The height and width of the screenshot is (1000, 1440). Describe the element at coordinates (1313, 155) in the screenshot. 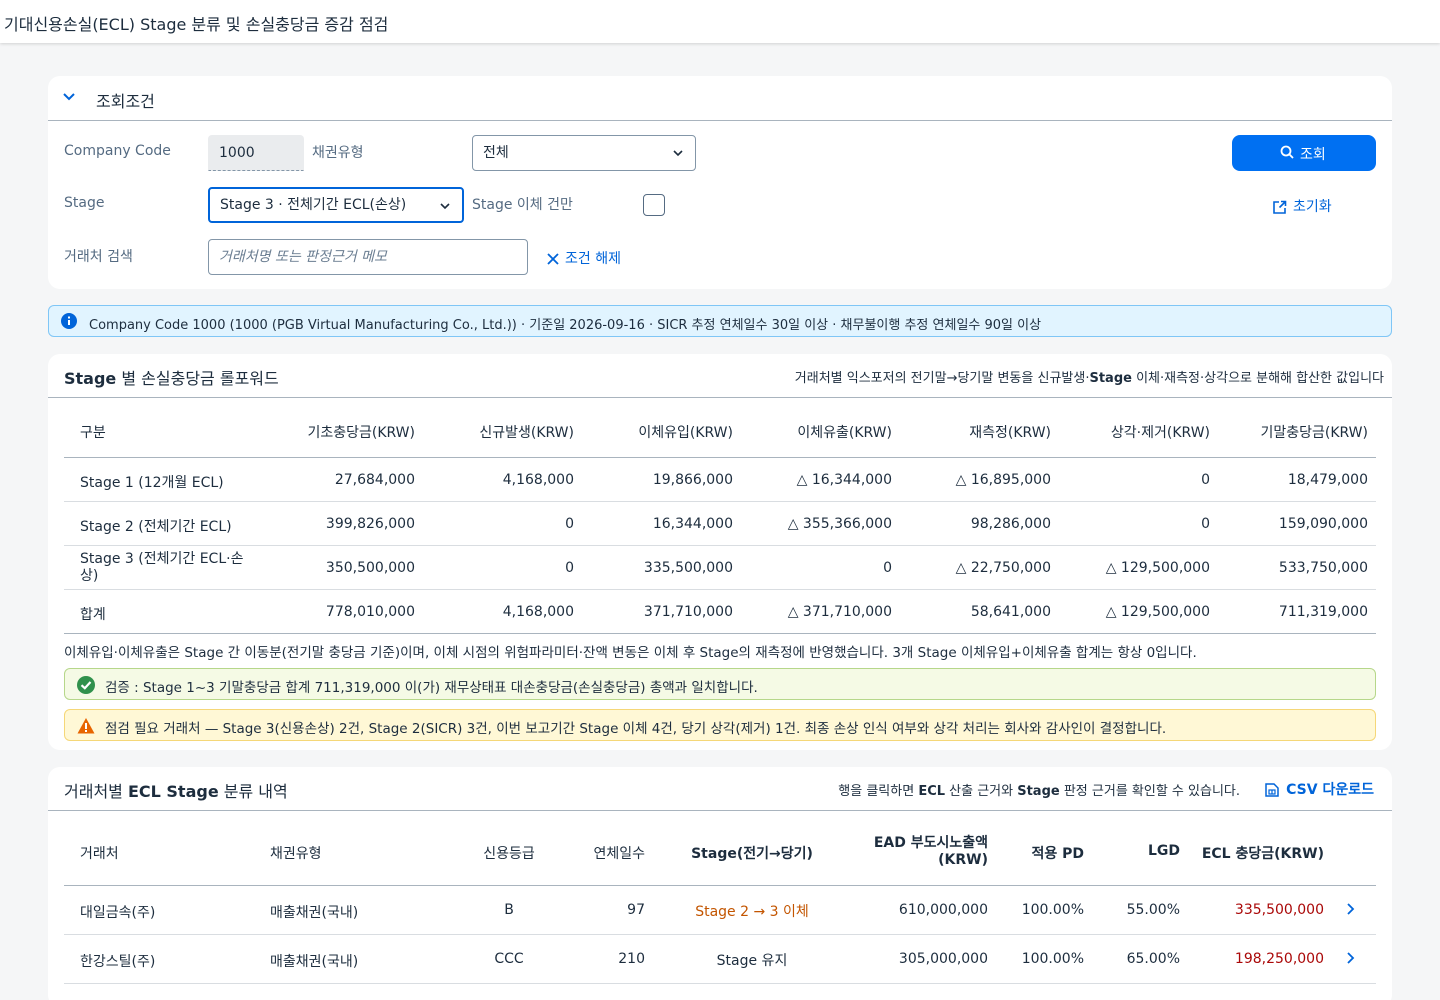

I see `query-button-label: 조회` at that location.